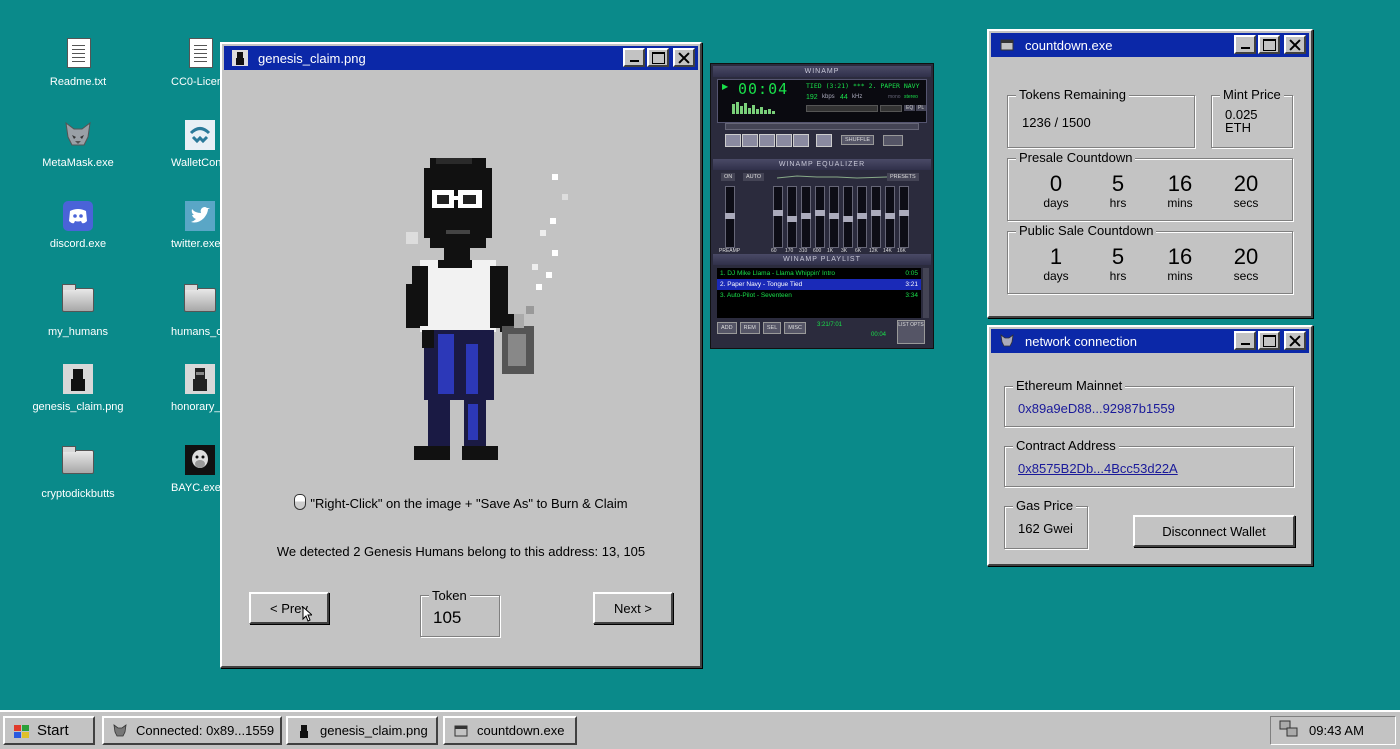 The height and width of the screenshot is (749, 1400). I want to click on contract-address-link: 0x8575B2Db...4Bcc53d22A, so click(1098, 468).